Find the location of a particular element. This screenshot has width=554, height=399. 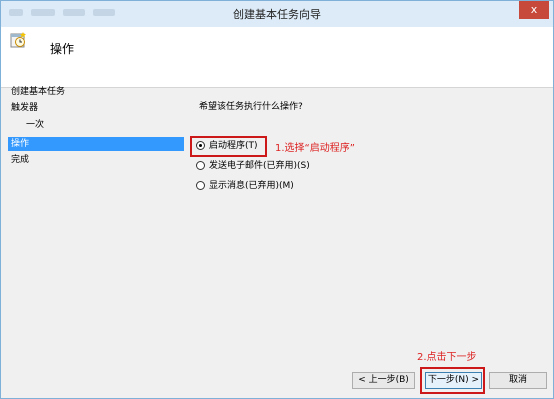

radio-checked-icon is located at coordinates (200, 145).